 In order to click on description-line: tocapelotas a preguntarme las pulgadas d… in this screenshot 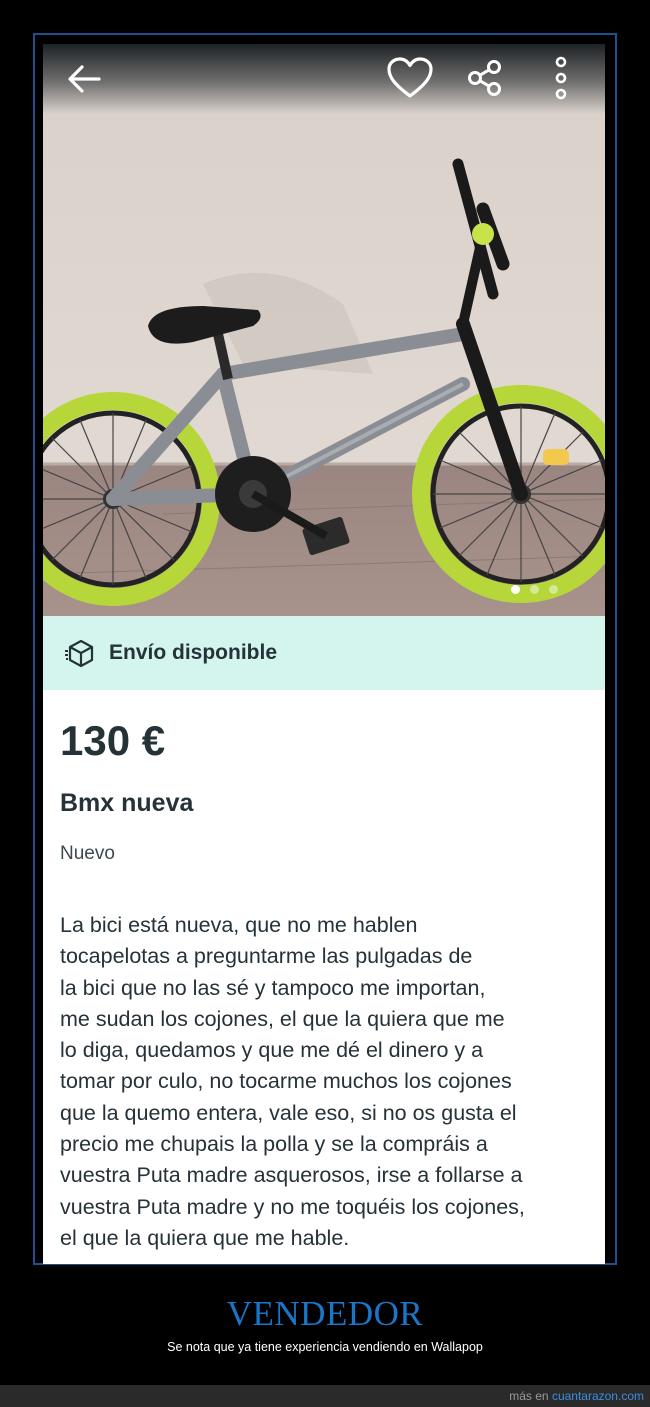, I will do `click(266, 956)`.